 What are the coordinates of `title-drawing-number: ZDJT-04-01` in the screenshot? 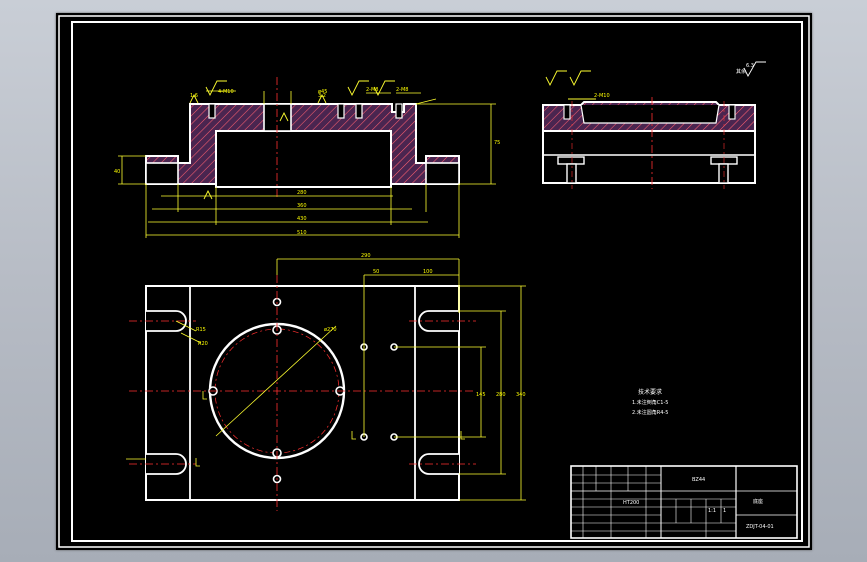 It's located at (760, 527).